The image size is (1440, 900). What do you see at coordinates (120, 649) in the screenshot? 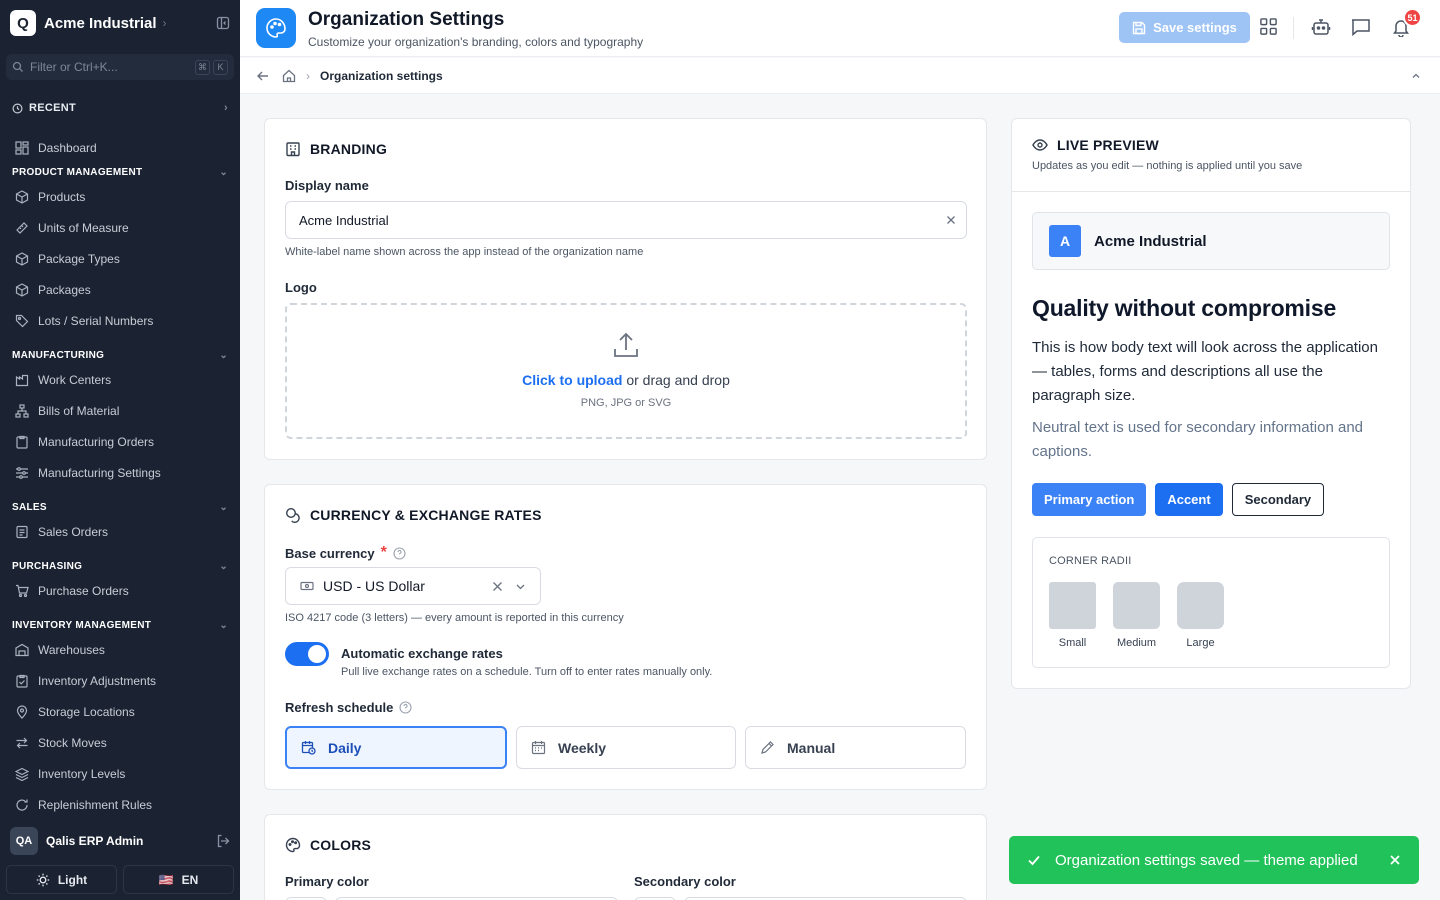
I see `sidebar-item-warehouses: Warehouses` at bounding box center [120, 649].